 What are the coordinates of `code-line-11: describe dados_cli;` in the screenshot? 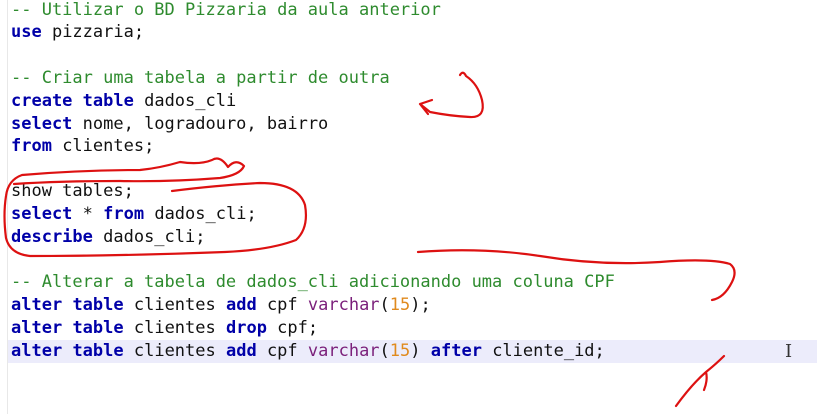 It's located at (108, 237).